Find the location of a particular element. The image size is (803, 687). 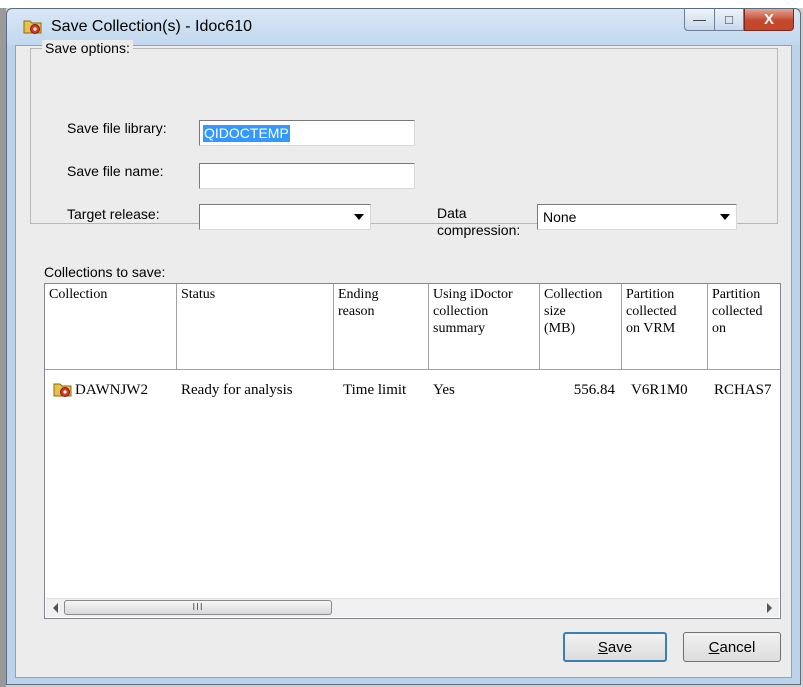

scroll-left-icon is located at coordinates (55, 608).